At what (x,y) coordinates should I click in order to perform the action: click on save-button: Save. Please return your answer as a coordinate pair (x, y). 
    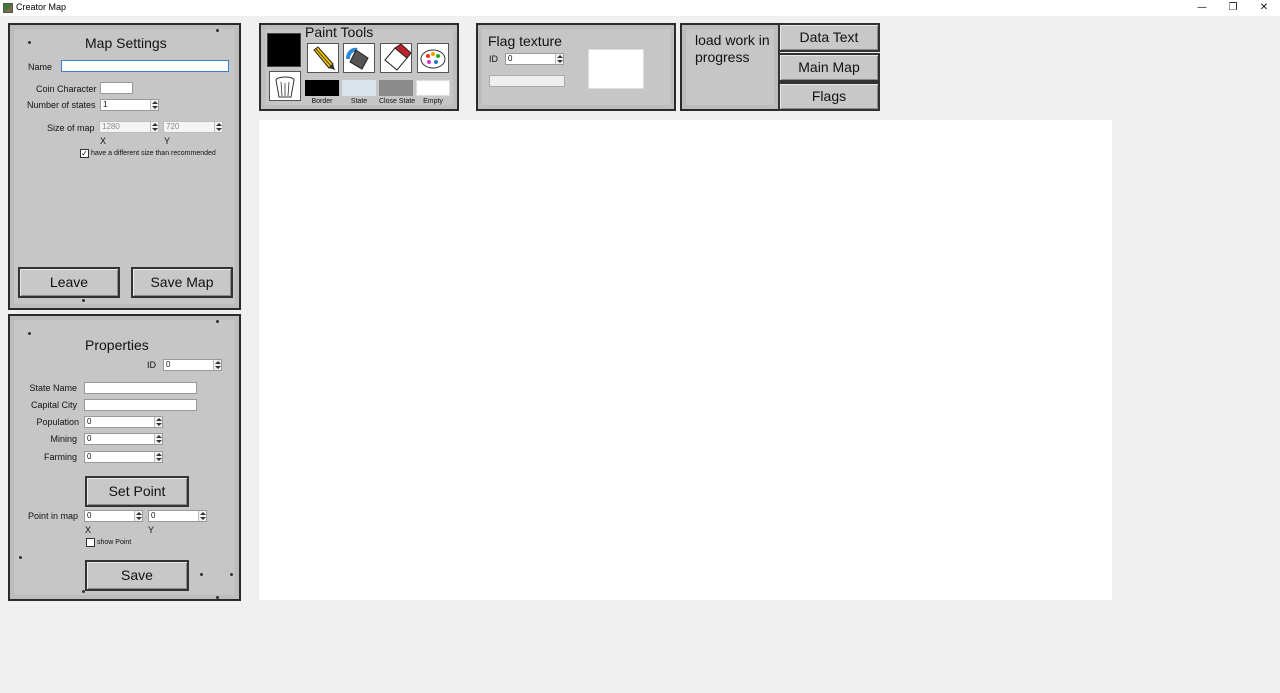
    Looking at the image, I should click on (137, 575).